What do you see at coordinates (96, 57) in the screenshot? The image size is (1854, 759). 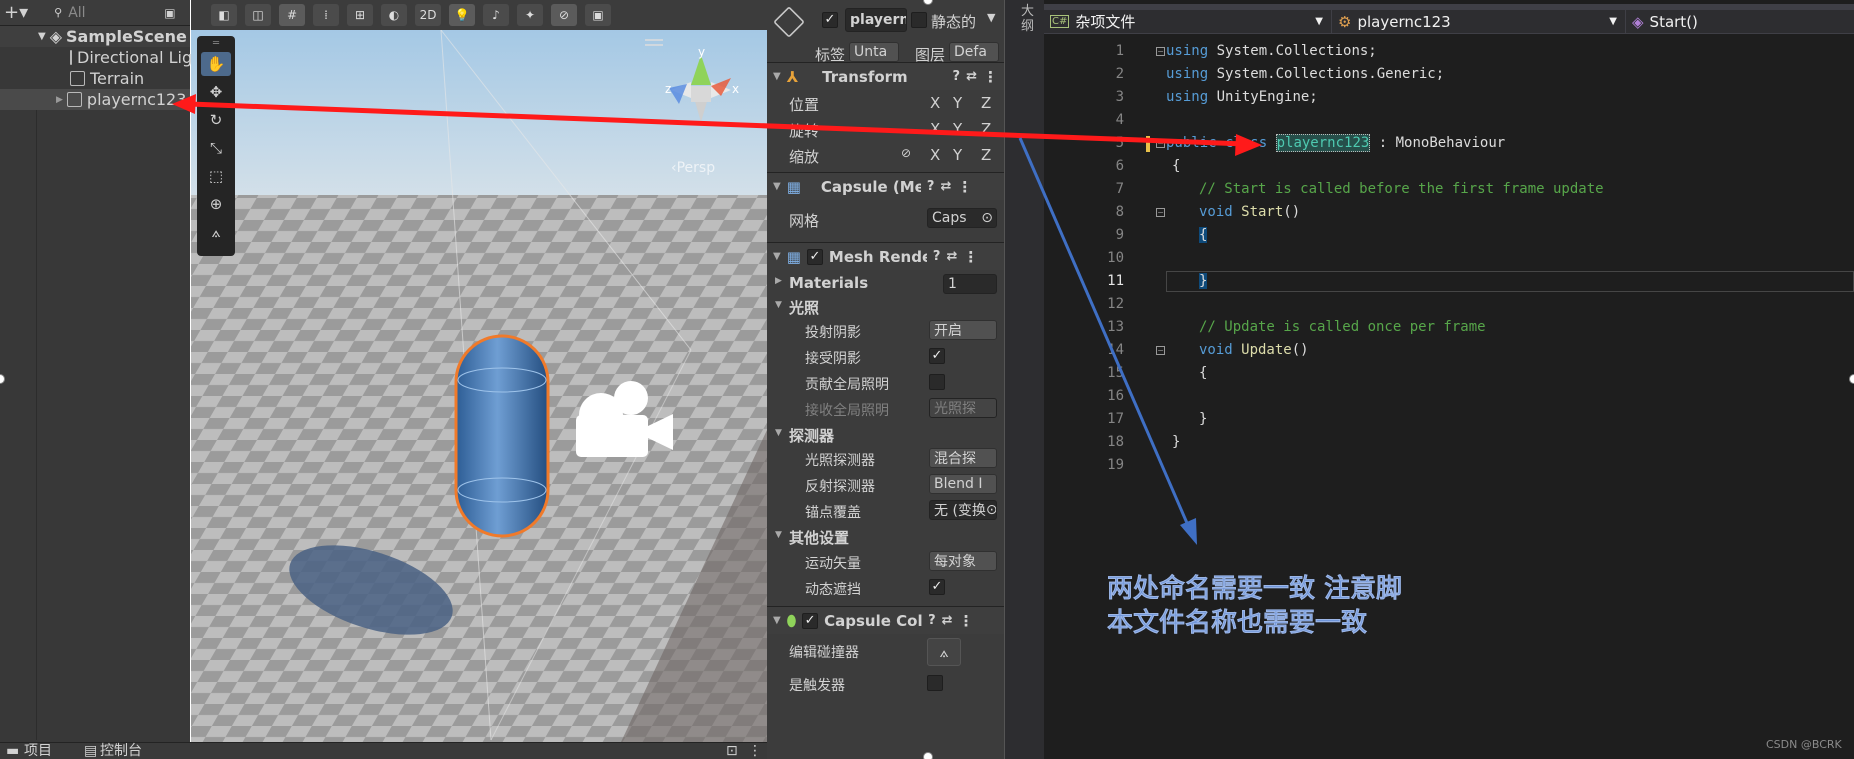 I see `hierarchy-item: Directional Lig` at bounding box center [96, 57].